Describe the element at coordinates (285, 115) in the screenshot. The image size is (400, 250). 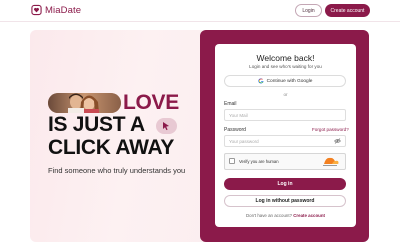
I see `email-field` at that location.